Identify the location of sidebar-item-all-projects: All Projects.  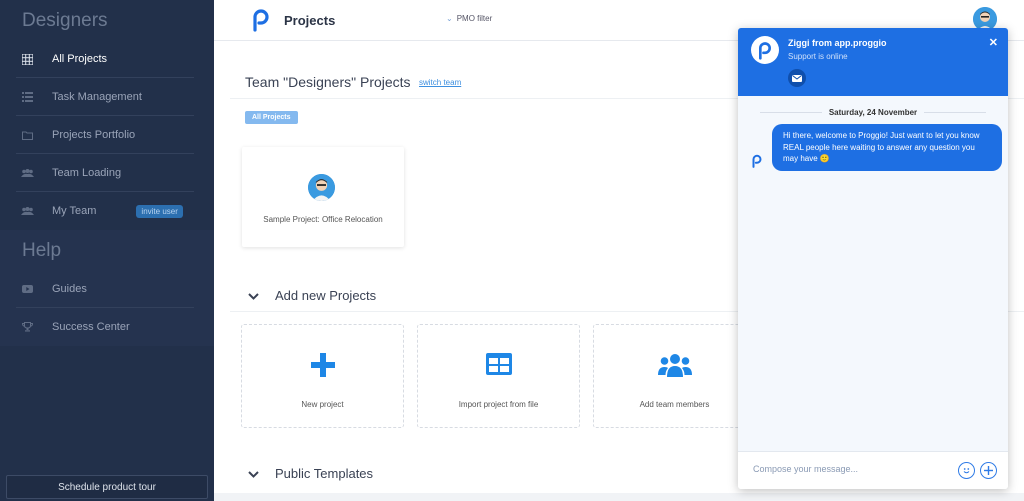
(107, 59).